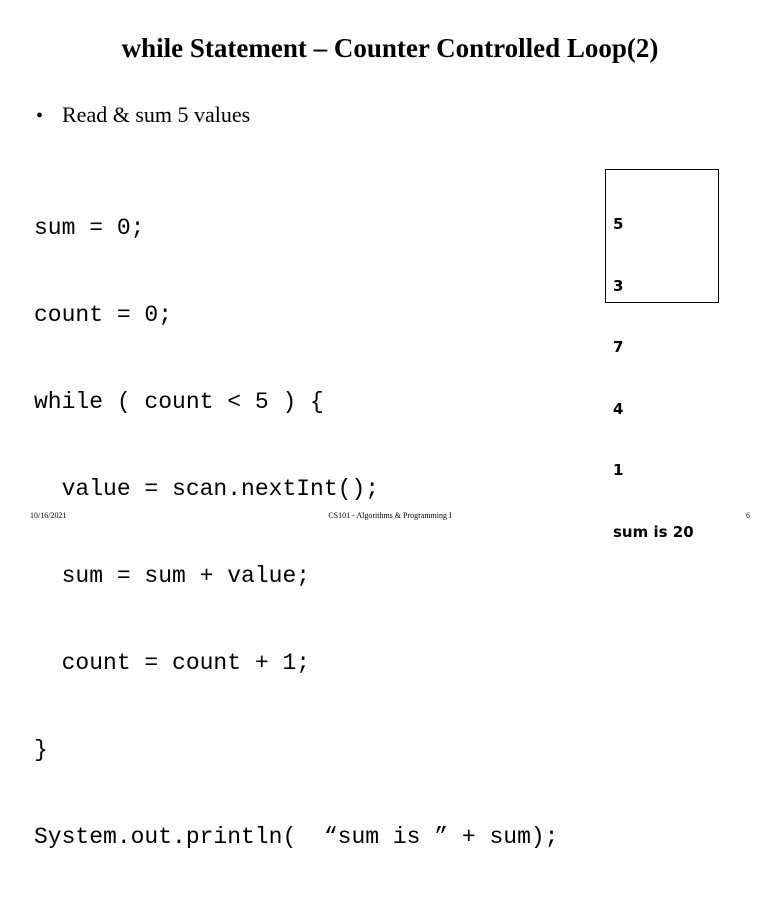 The image size is (780, 910). What do you see at coordinates (618, 470) in the screenshot?
I see `output-line: 1` at bounding box center [618, 470].